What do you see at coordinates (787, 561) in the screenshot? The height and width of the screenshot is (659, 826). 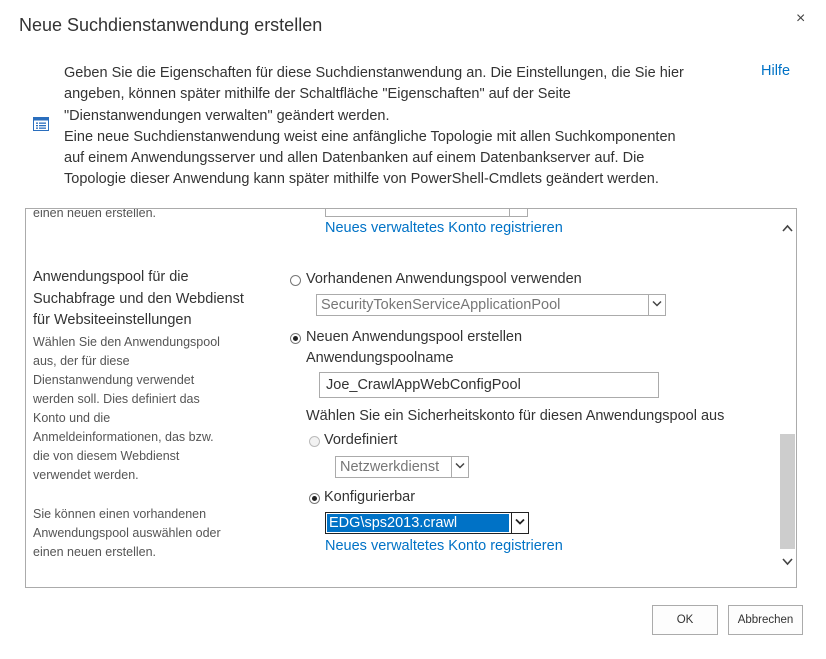 I see `scroll-down-icon` at bounding box center [787, 561].